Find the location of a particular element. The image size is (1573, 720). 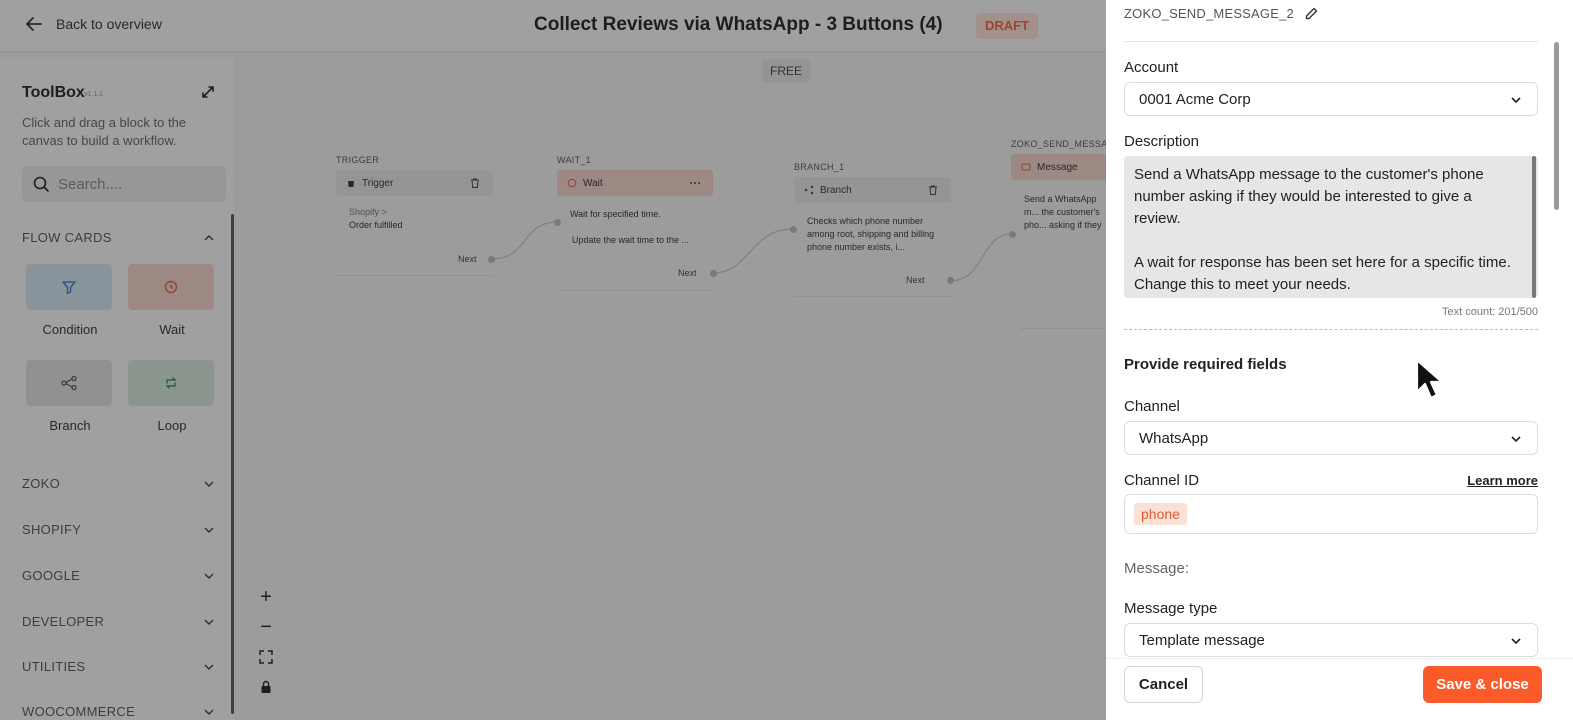

variable-tag: phone is located at coordinates (1160, 514).